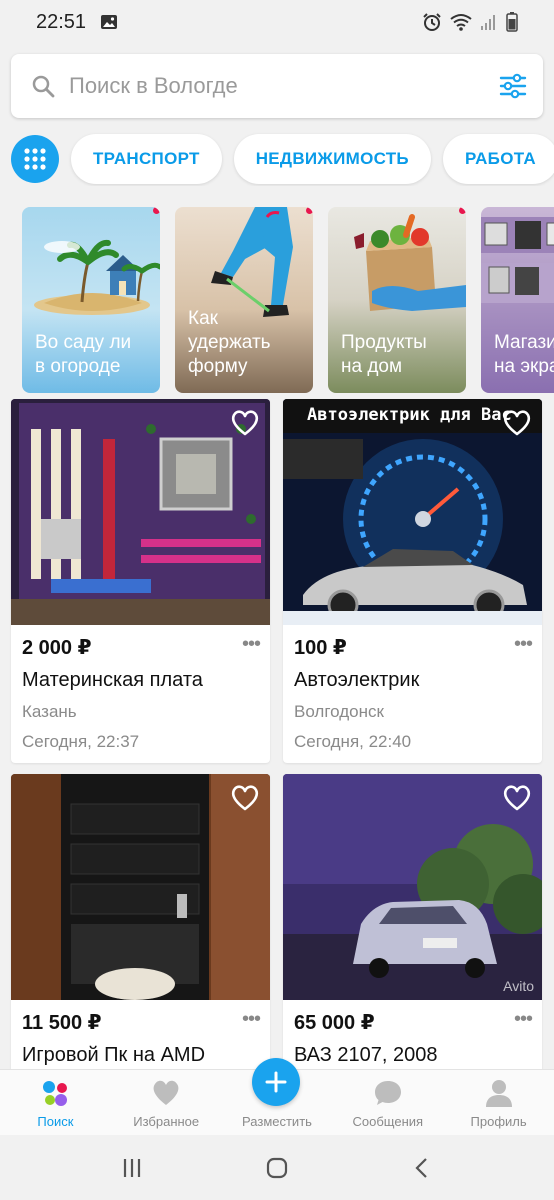 This screenshot has width=554, height=1200. Describe the element at coordinates (146, 159) in the screenshot. I see `category-chip-transport: ТРАНСПОРТ` at that location.